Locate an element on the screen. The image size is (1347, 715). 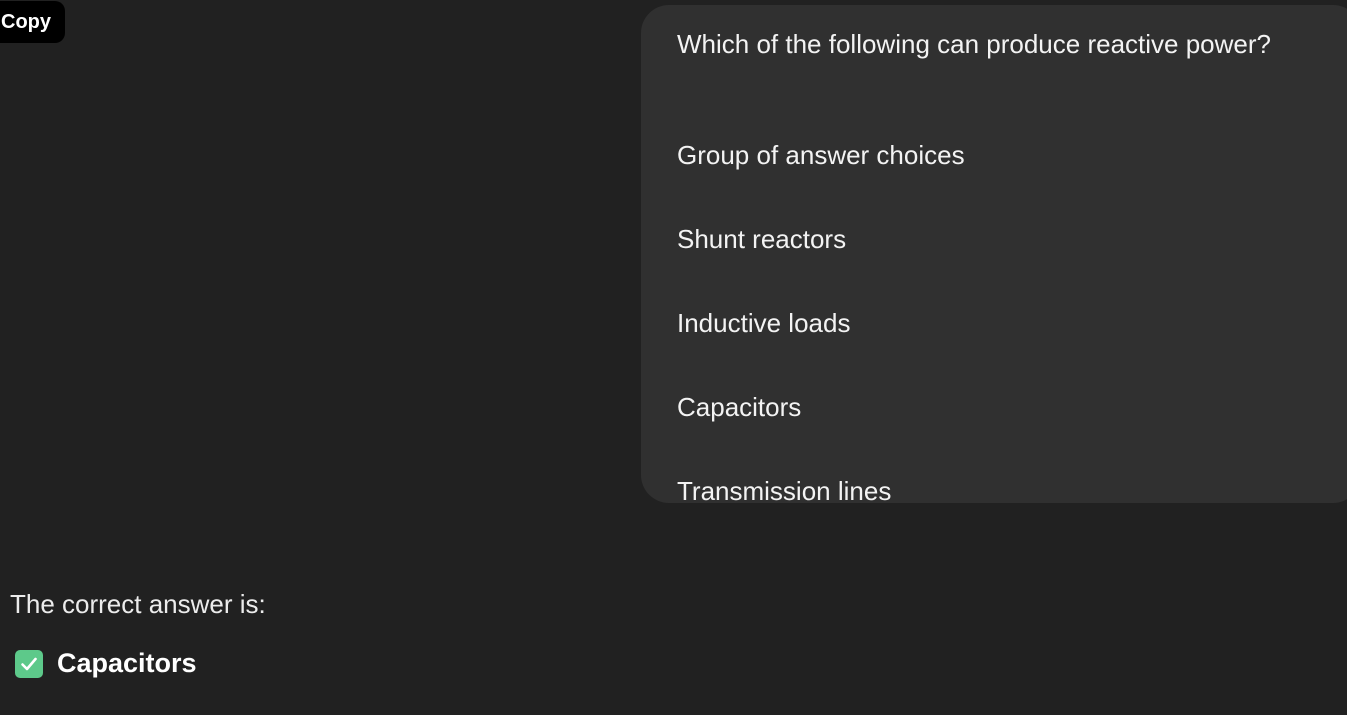
assistant-answer: Capacitors is located at coordinates (140, 663).